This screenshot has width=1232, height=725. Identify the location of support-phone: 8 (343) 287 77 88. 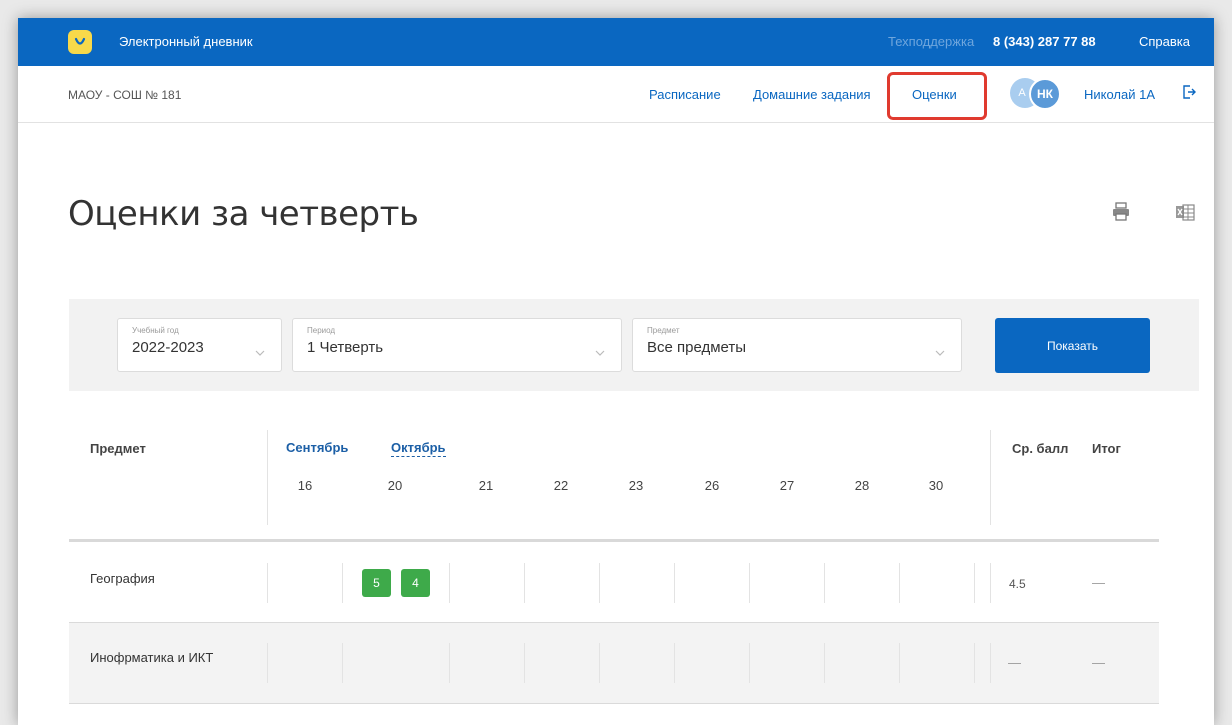
(1044, 41).